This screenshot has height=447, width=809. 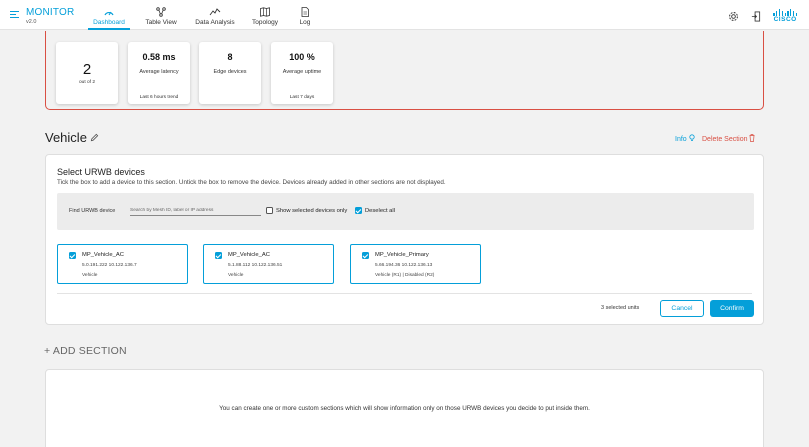 What do you see at coordinates (302, 57) in the screenshot?
I see `stat-value: 100 %` at bounding box center [302, 57].